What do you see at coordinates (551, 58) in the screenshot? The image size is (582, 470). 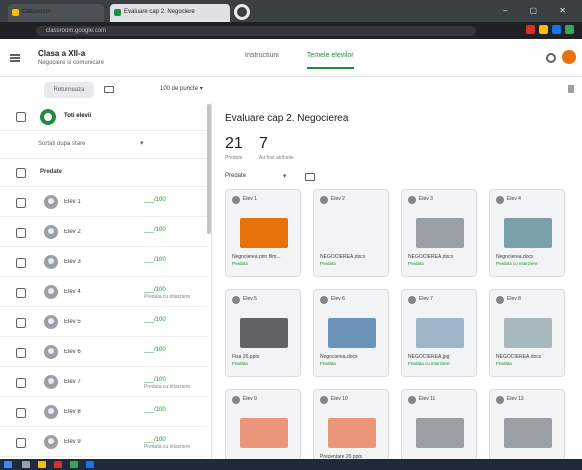 I see `gear-icon` at bounding box center [551, 58].